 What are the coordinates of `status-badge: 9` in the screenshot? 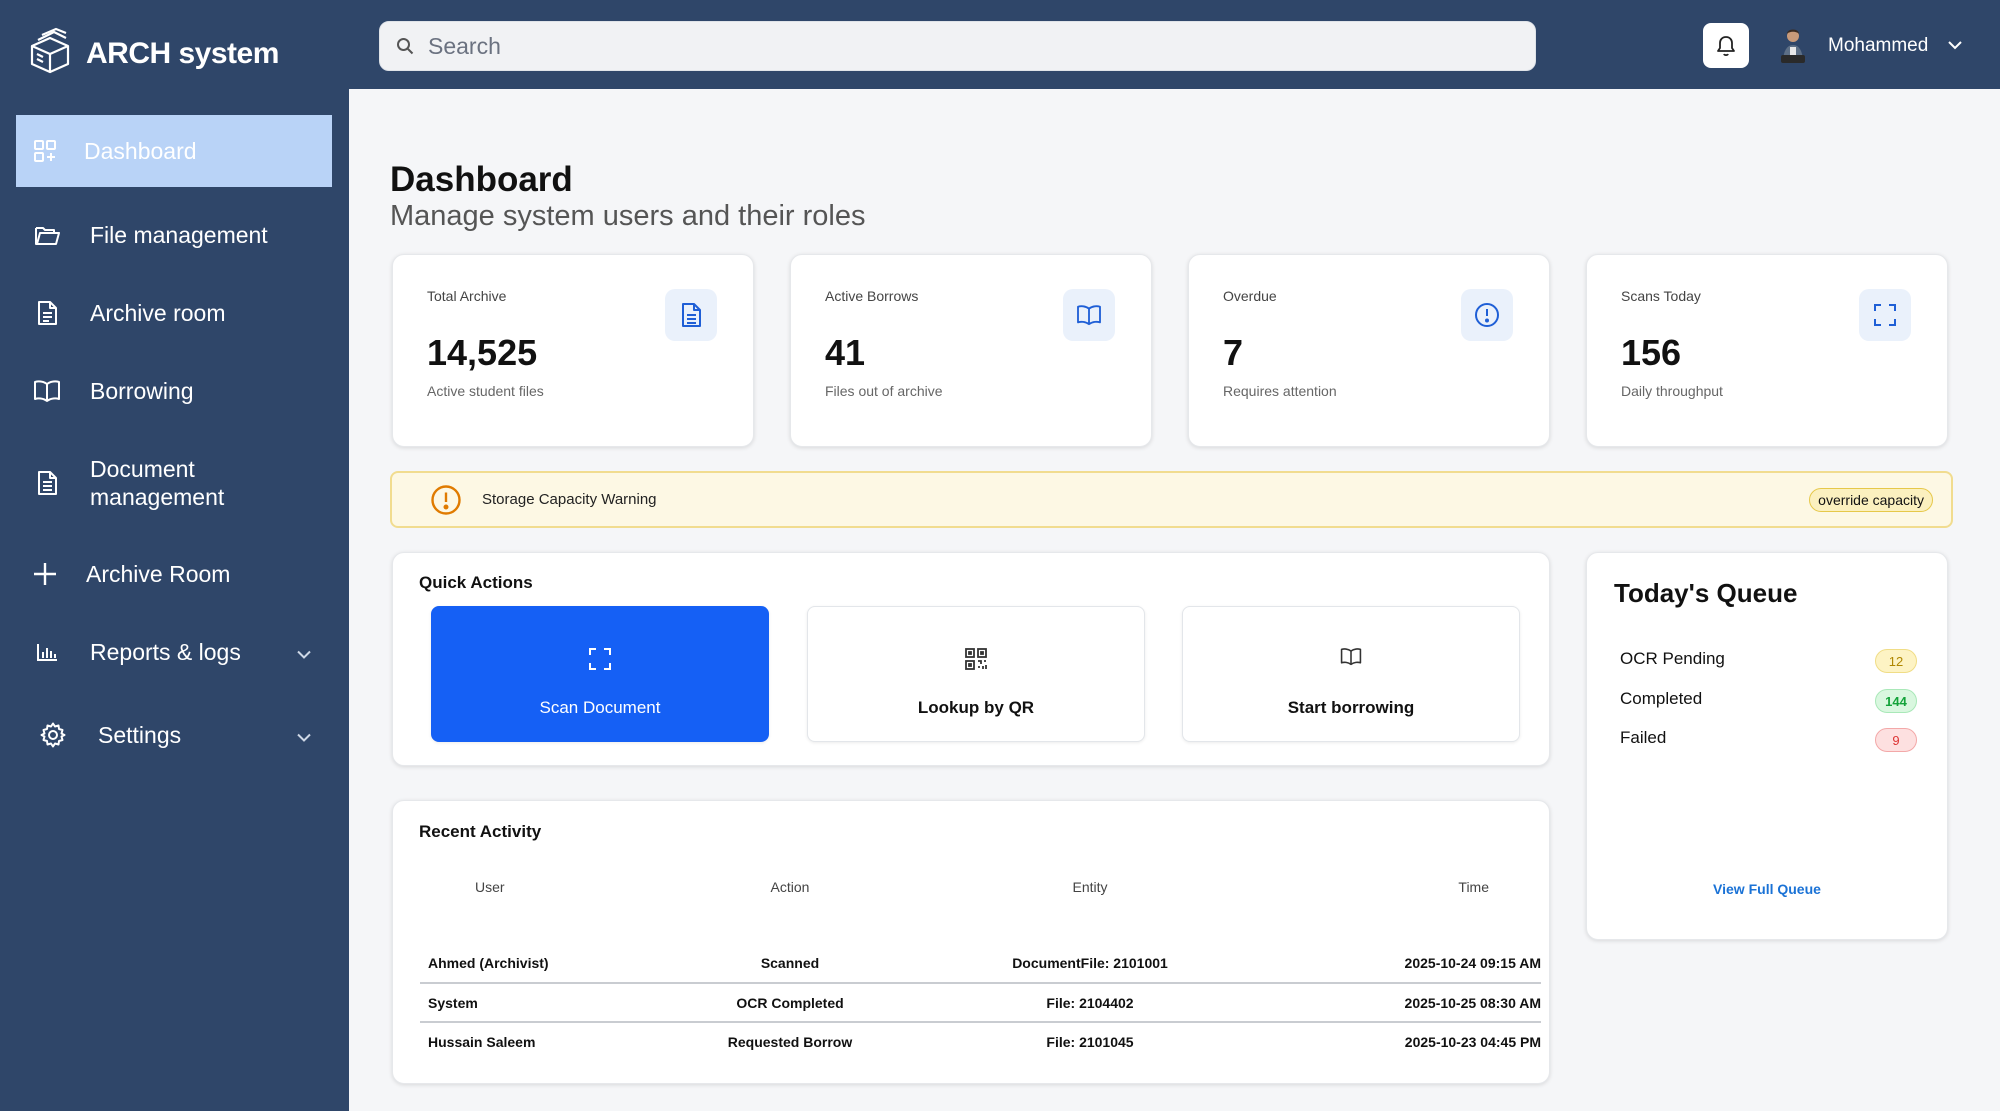 It's located at (1896, 740).